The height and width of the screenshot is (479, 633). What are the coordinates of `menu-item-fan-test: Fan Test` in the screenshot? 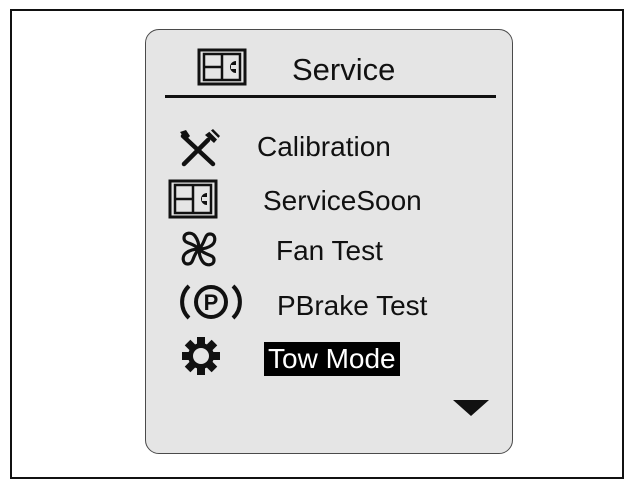 It's located at (329, 250).